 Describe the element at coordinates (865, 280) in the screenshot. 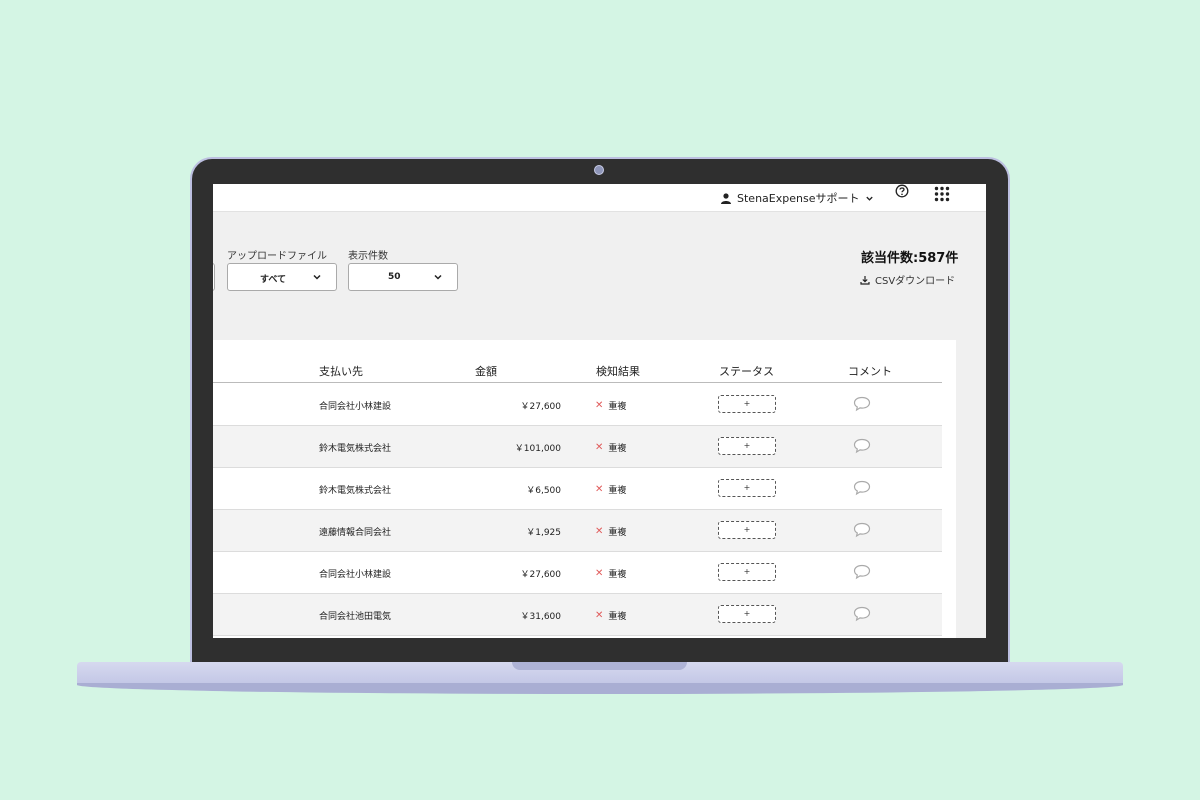

I see `download-icon` at that location.